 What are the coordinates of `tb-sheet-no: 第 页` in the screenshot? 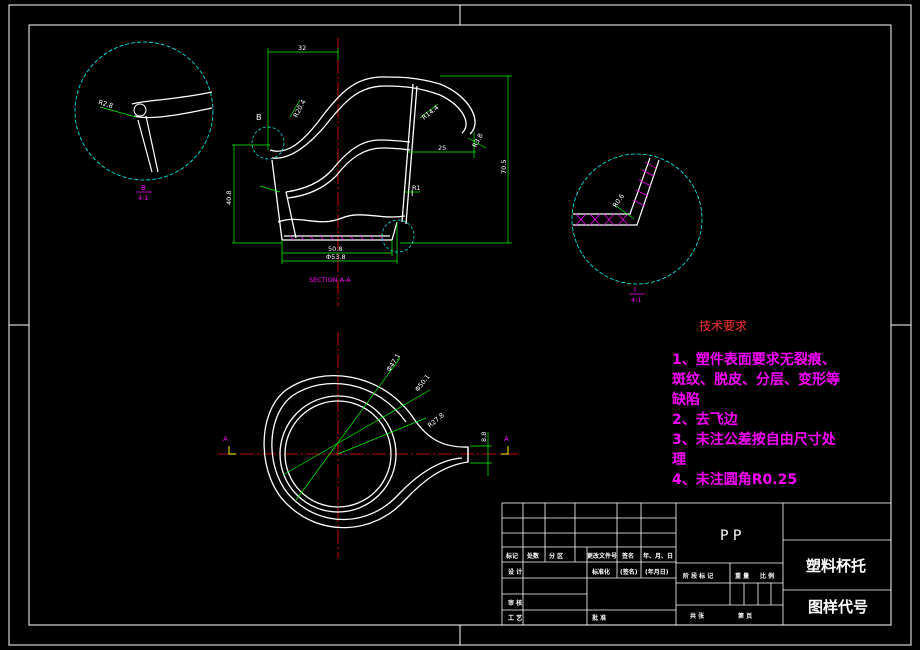 It's located at (744, 616).